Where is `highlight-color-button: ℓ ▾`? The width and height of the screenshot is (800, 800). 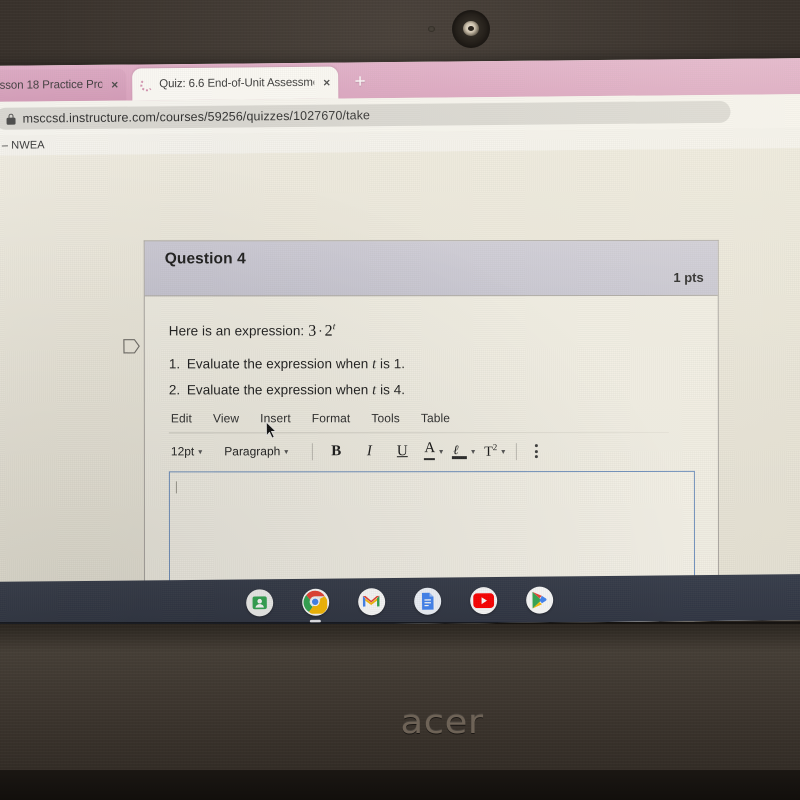
highlight-color-button: ℓ ▾ is located at coordinates (464, 450).